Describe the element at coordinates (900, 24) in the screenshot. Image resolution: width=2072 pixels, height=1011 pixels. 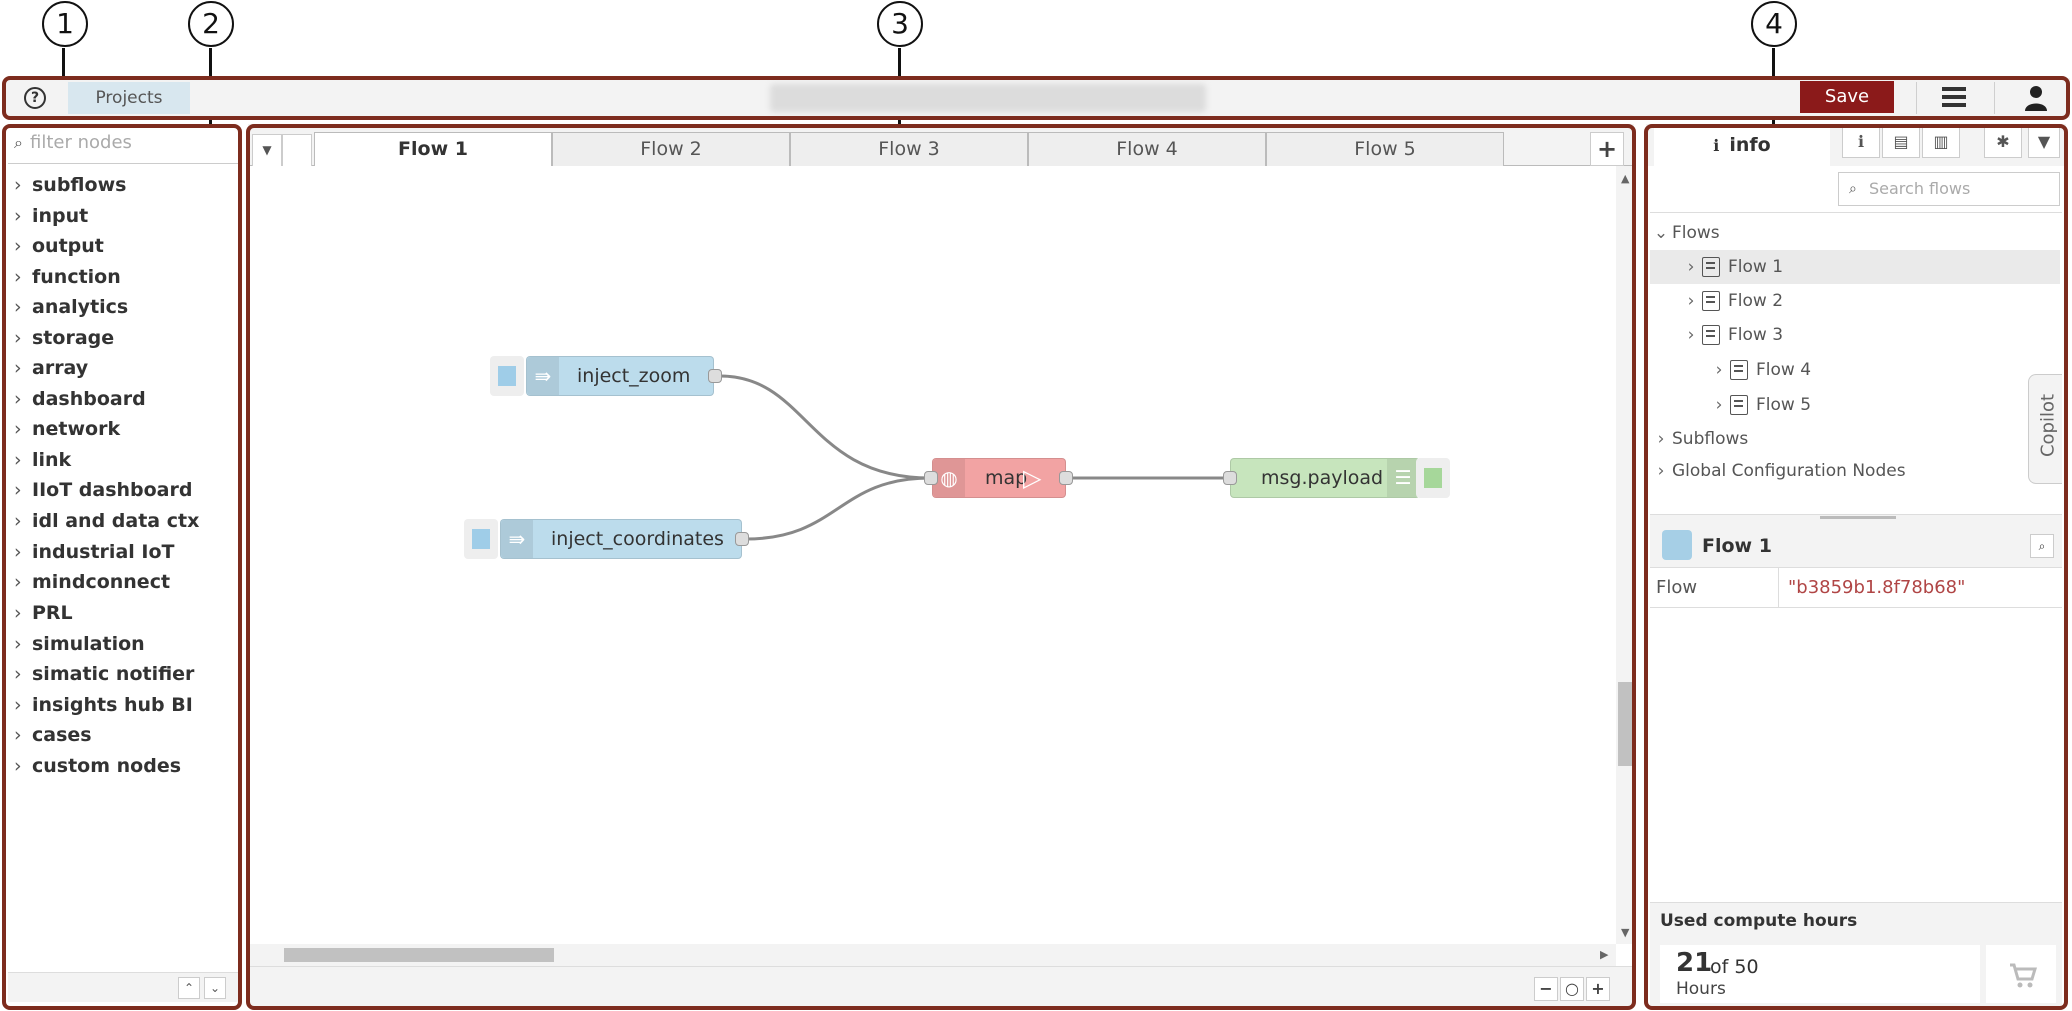
I see `callout-3: 3` at that location.